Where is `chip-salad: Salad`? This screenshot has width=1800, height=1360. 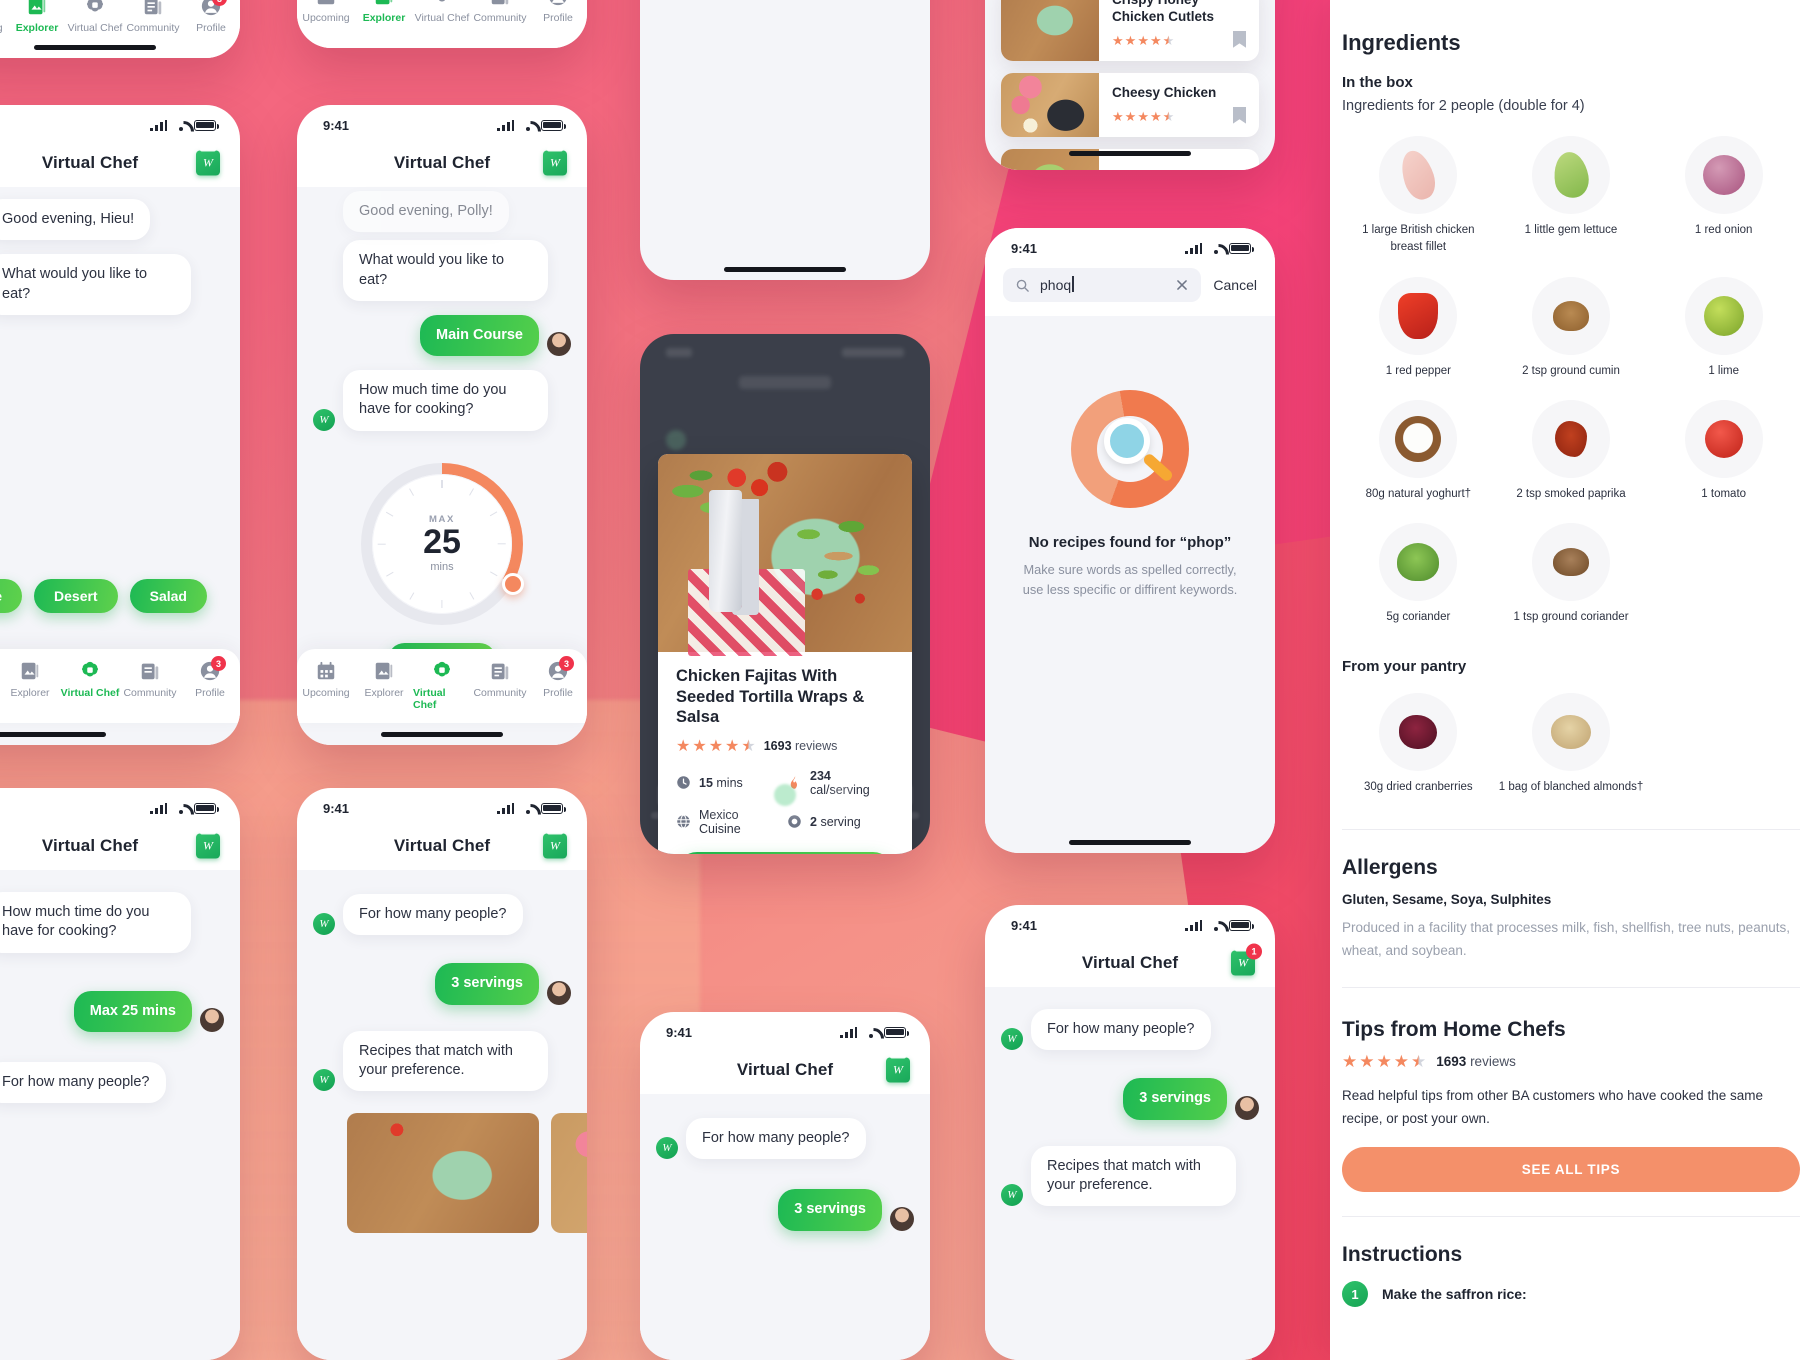
chip-salad: Salad is located at coordinates (168, 596).